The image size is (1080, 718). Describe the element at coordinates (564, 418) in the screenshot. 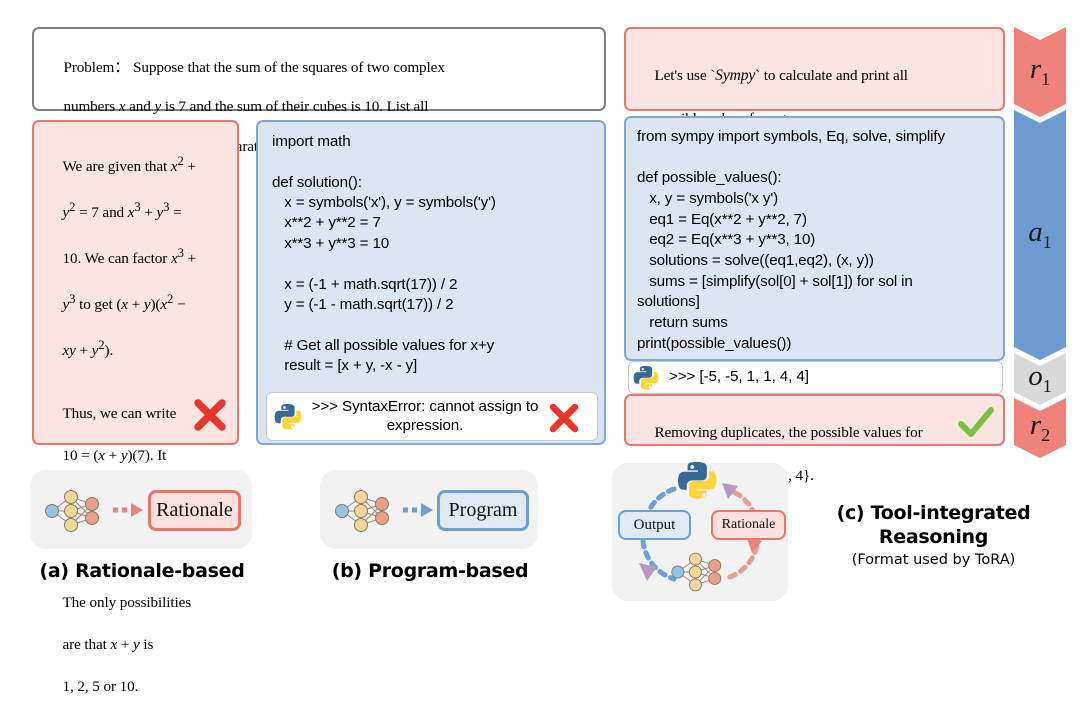

I see `cross-icon-program` at that location.